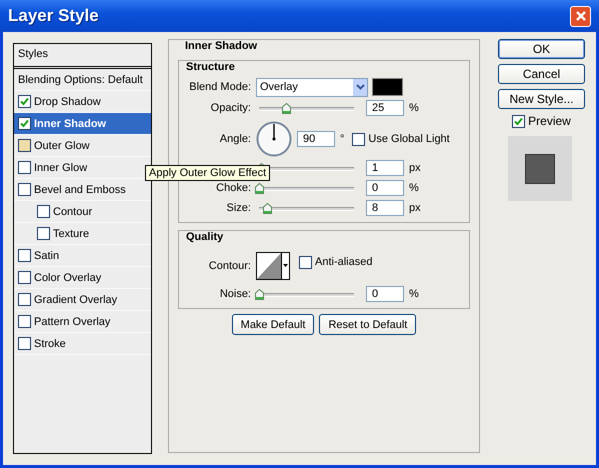 The height and width of the screenshot is (468, 599). Describe the element at coordinates (229, 266) in the screenshot. I see `field-label: Contour:` at that location.